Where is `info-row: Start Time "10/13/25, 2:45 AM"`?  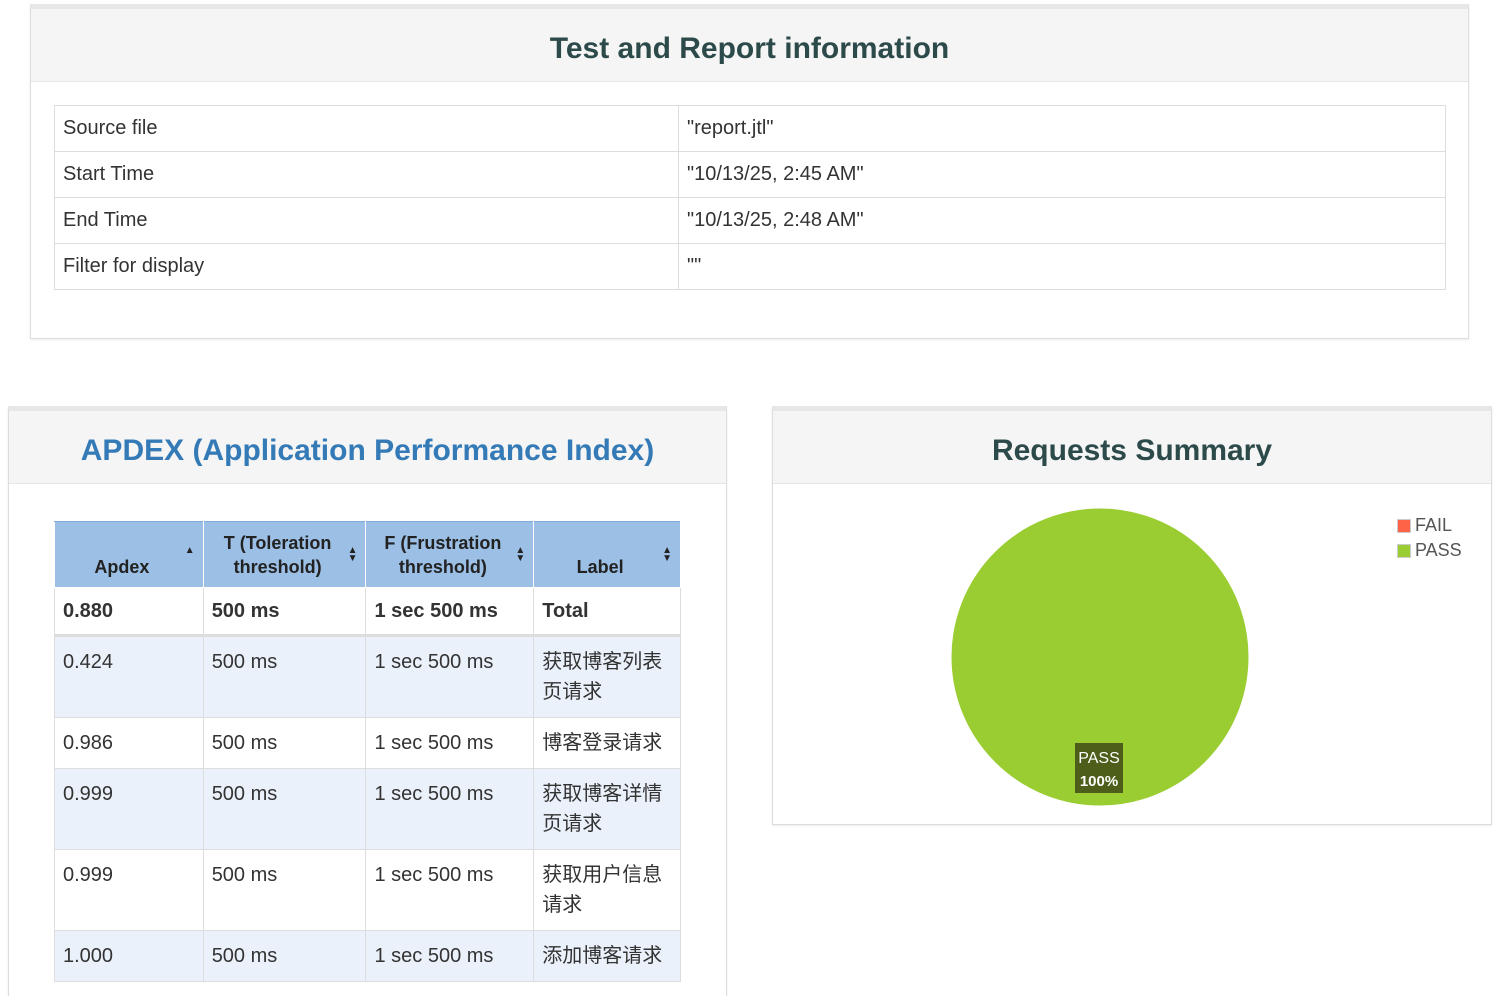
info-row: Start Time "10/13/25, 2:45 AM" is located at coordinates (750, 174).